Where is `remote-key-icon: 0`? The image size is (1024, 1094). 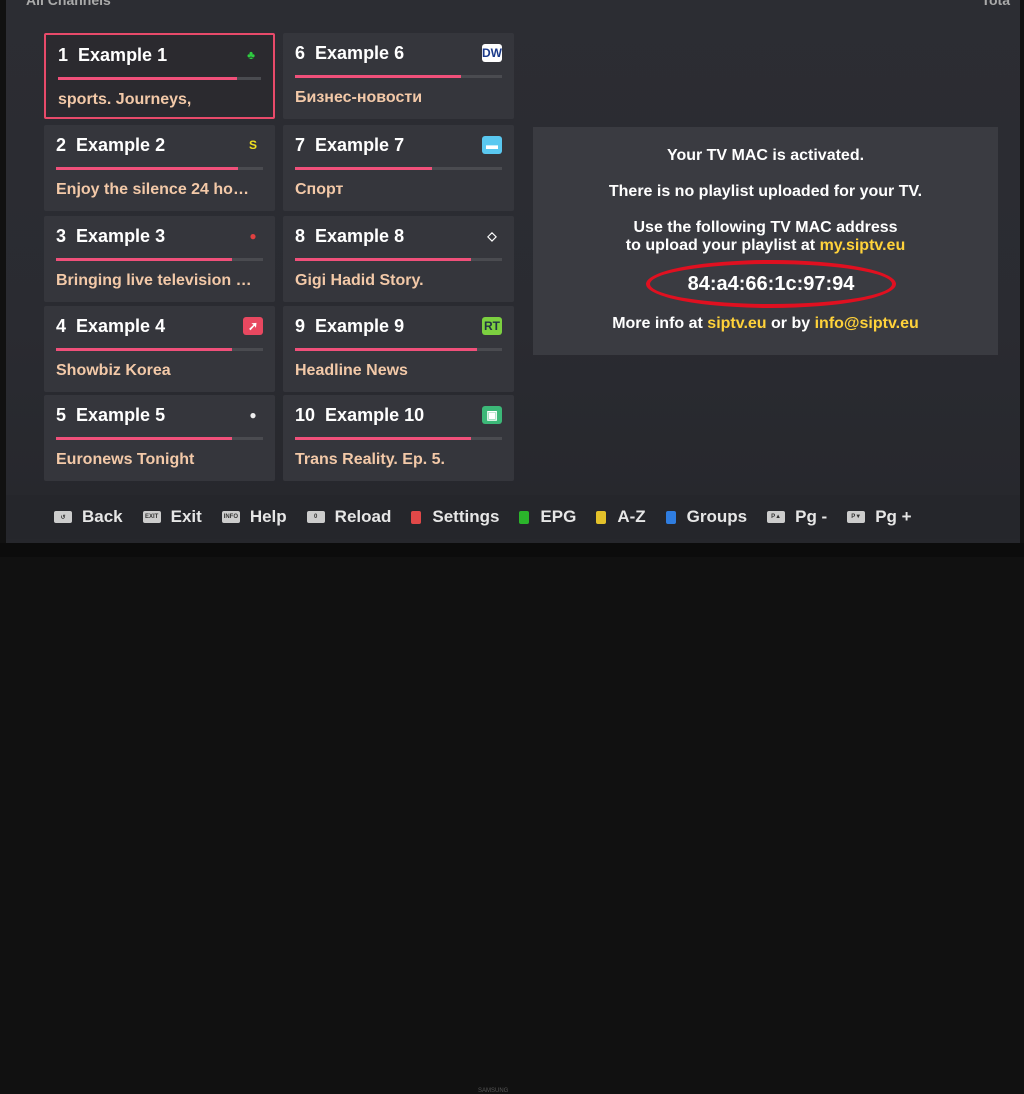
remote-key-icon: 0 is located at coordinates (315, 517).